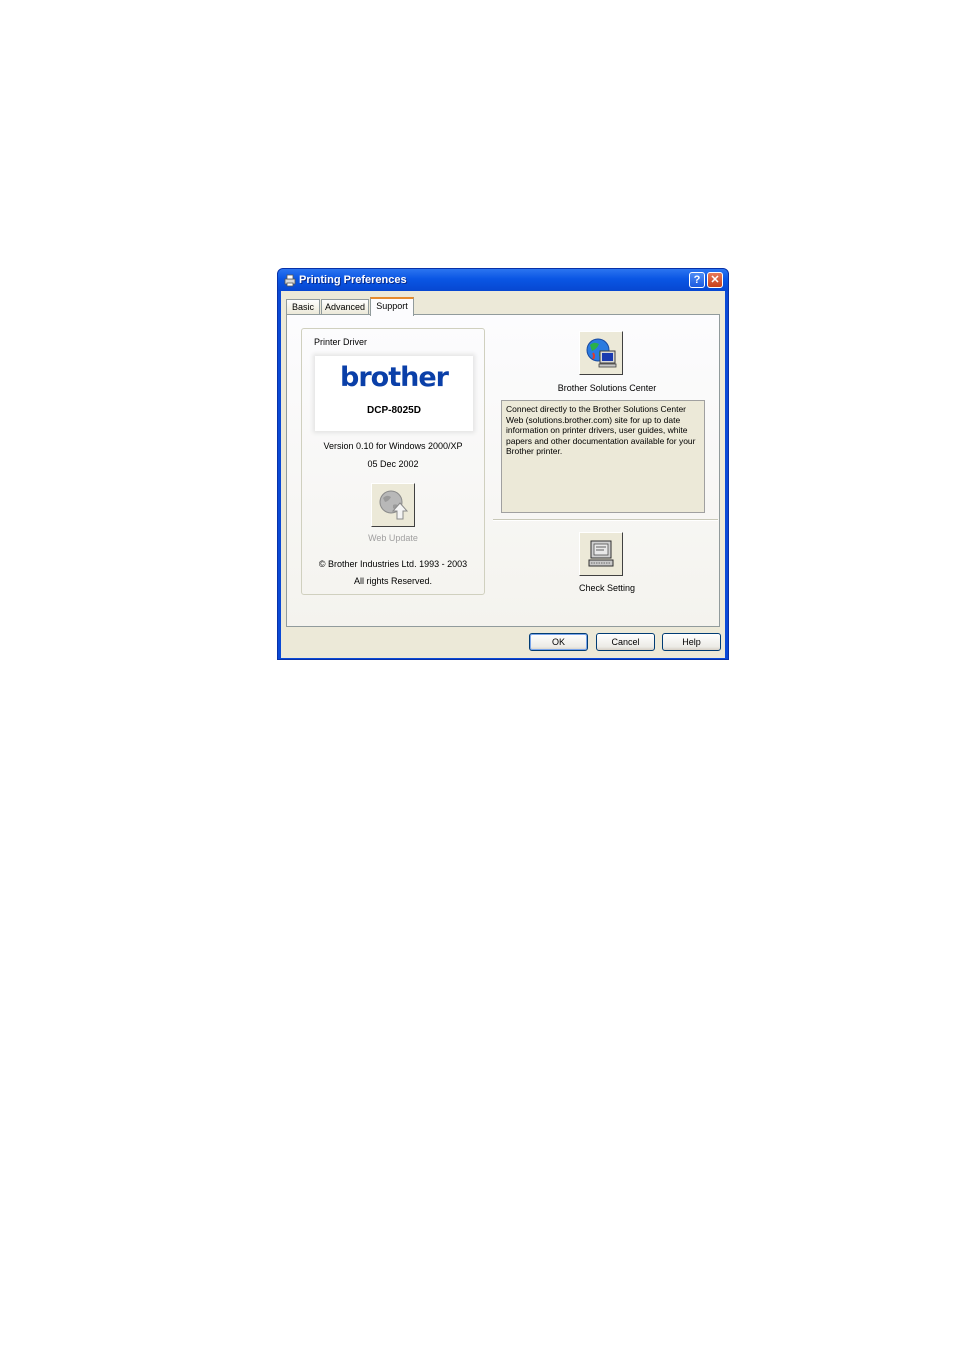 This screenshot has width=954, height=1352. Describe the element at coordinates (303, 306) in the screenshot. I see `tab-basic: Basic` at that location.